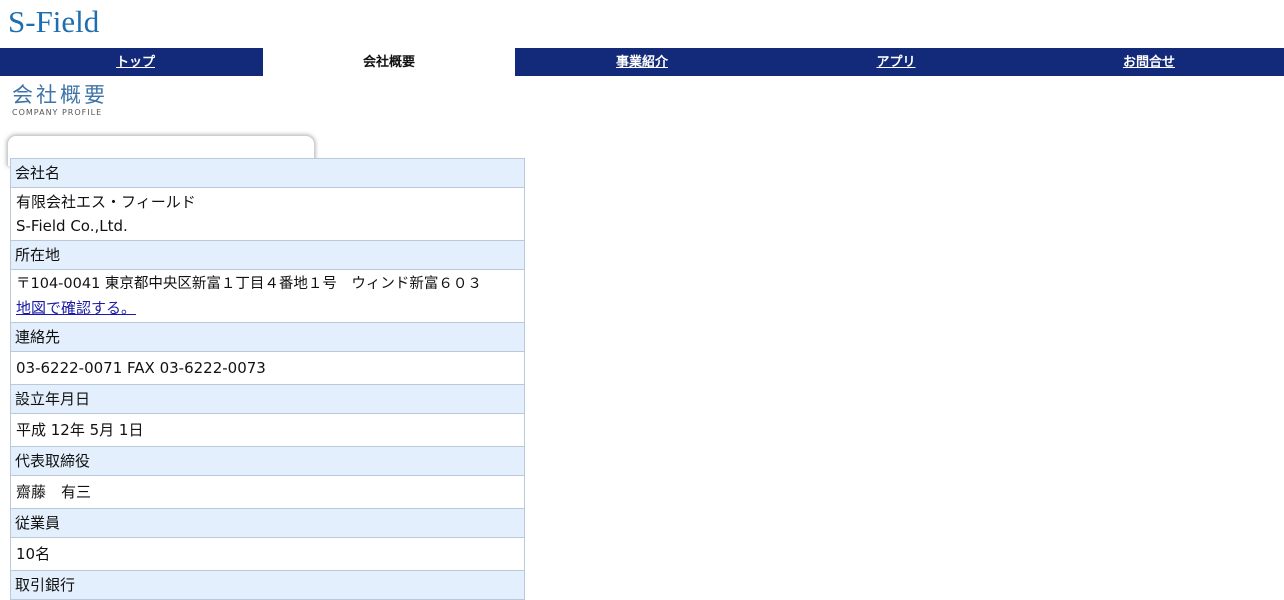  I want to click on nav-item-apps: アプリ, so click(896, 62).